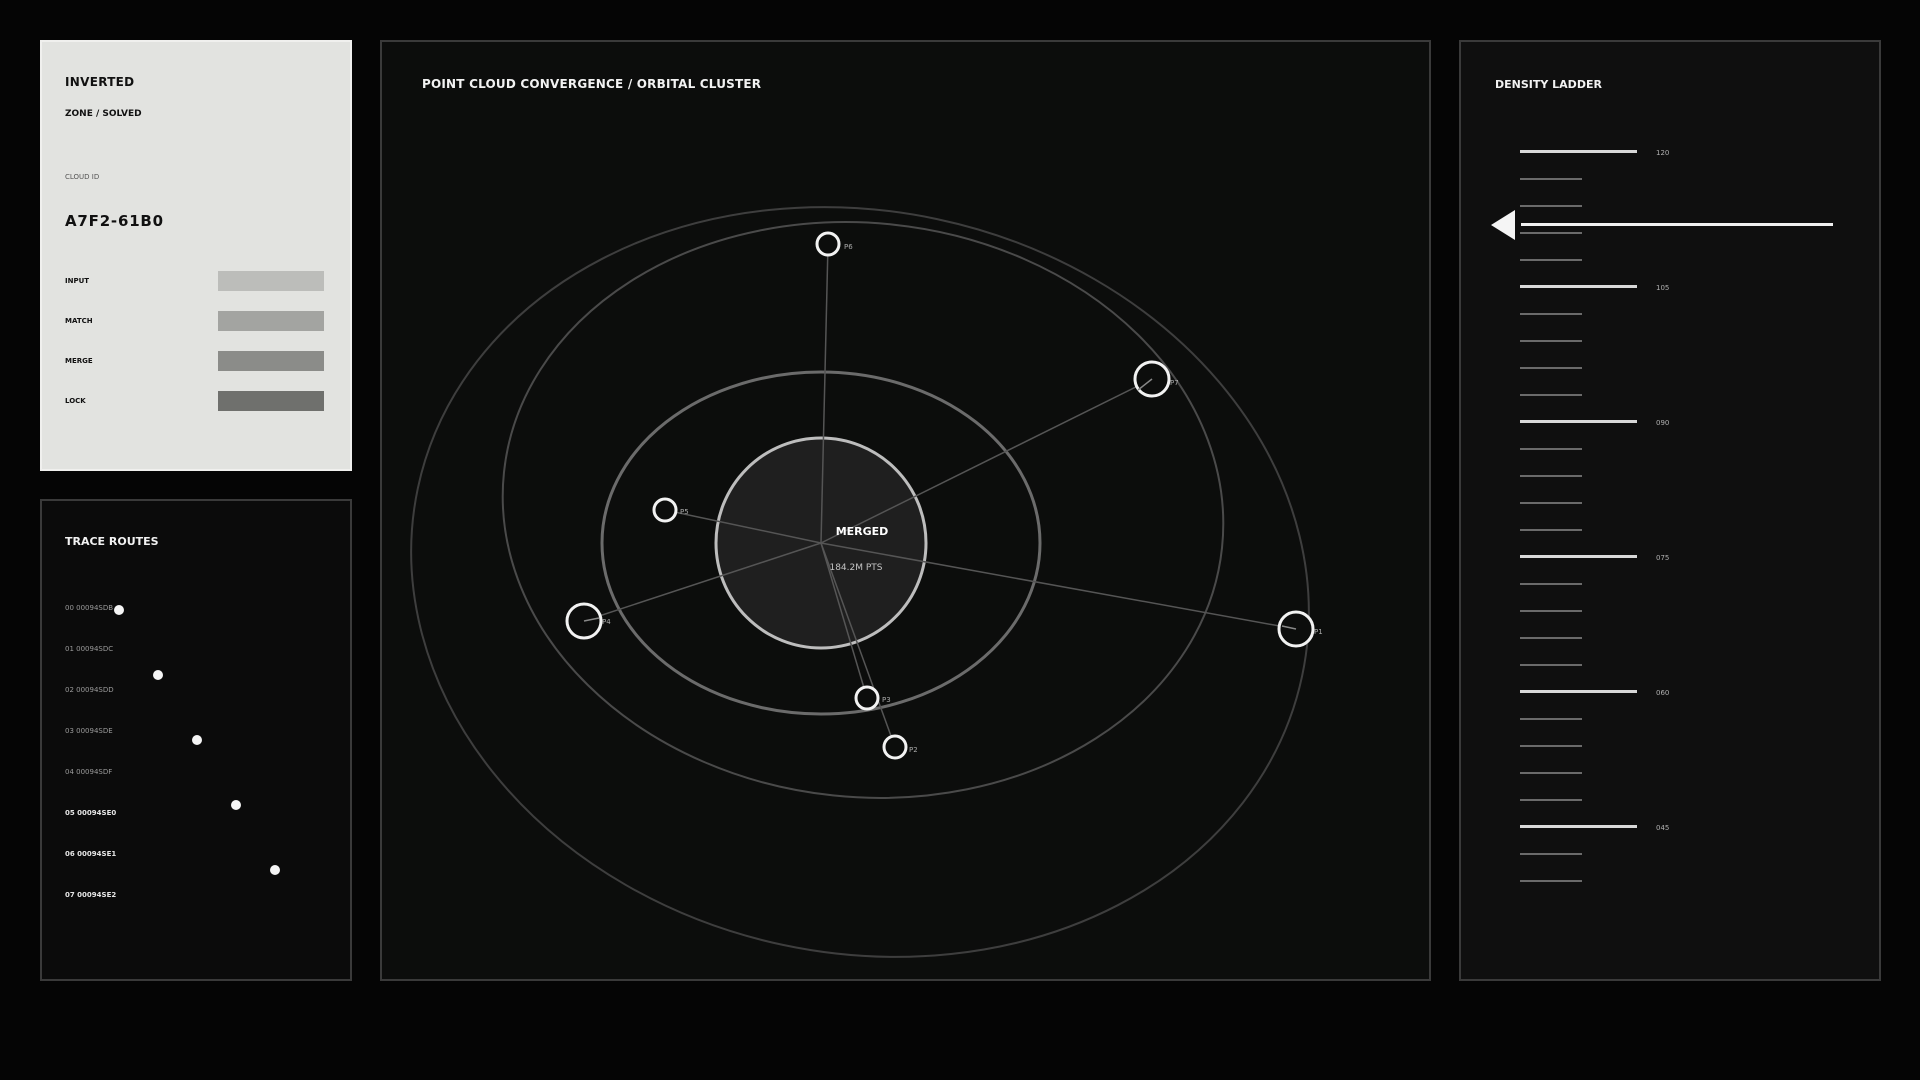 Image resolution: width=1920 pixels, height=1080 pixels. I want to click on stage-row-input: INPUT, so click(194, 281).